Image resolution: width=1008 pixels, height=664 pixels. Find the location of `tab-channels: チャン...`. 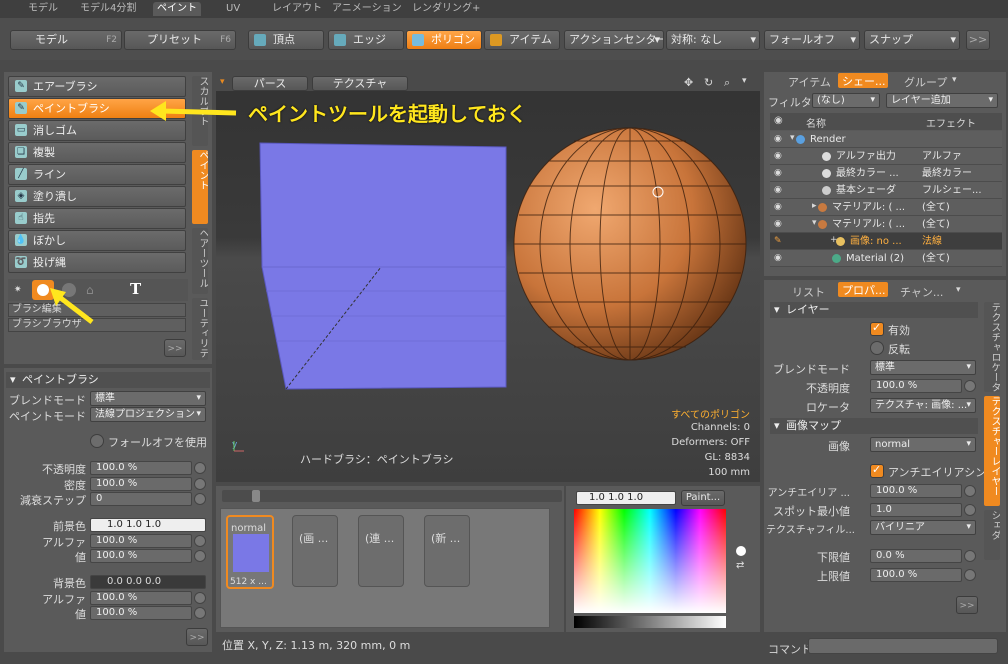

tab-channels: チャン... is located at coordinates (921, 292).